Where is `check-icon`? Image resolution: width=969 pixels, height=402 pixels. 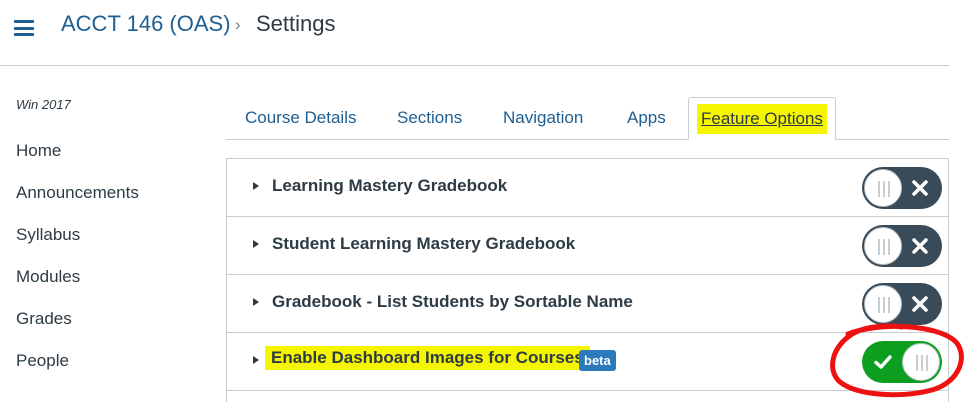 check-icon is located at coordinates (883, 362).